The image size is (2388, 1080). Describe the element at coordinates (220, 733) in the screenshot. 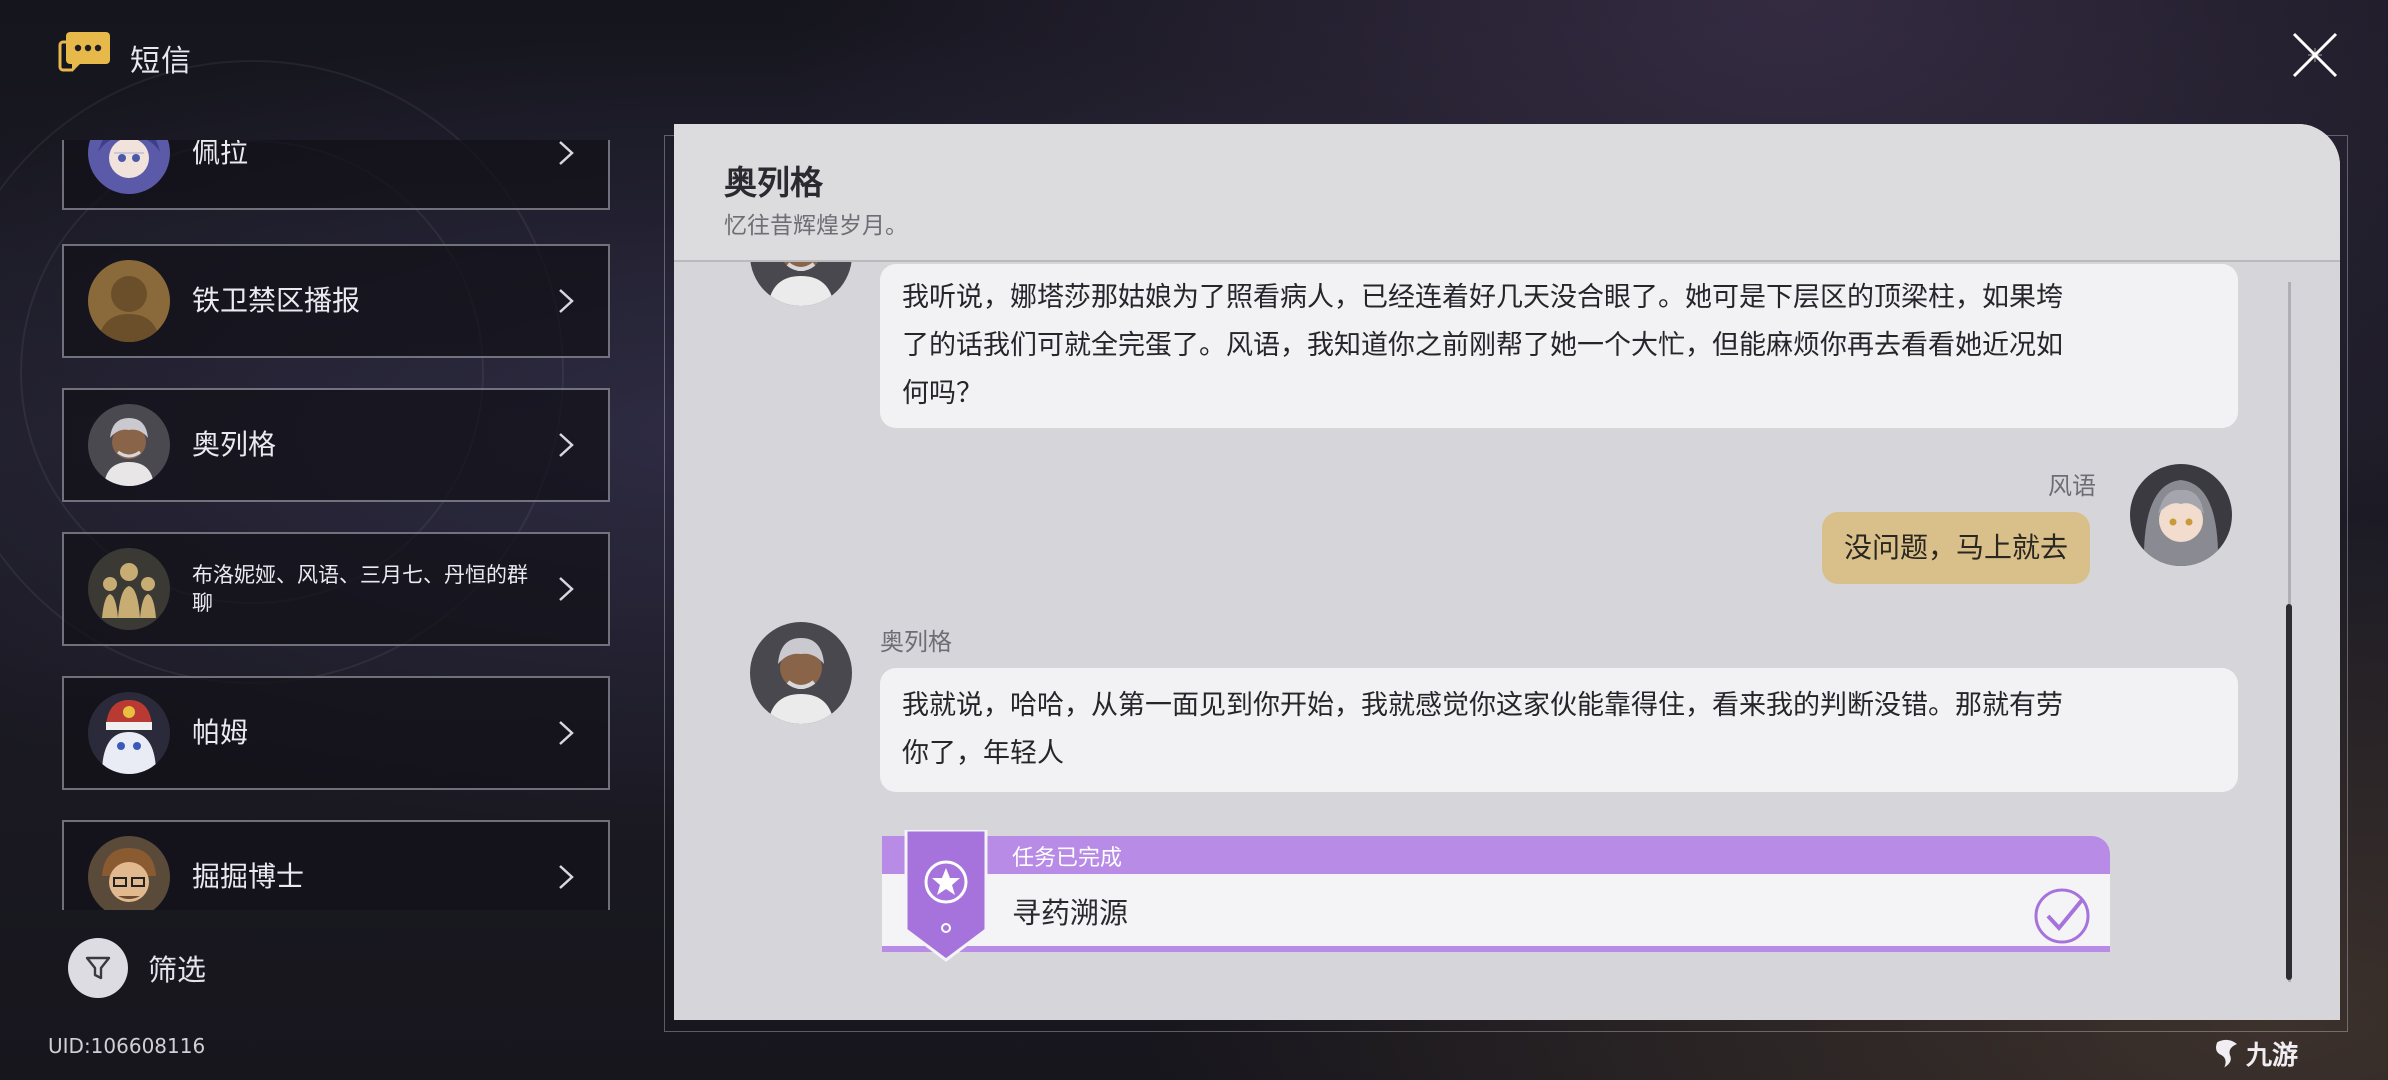

I see `contact-name: 帕姆` at that location.